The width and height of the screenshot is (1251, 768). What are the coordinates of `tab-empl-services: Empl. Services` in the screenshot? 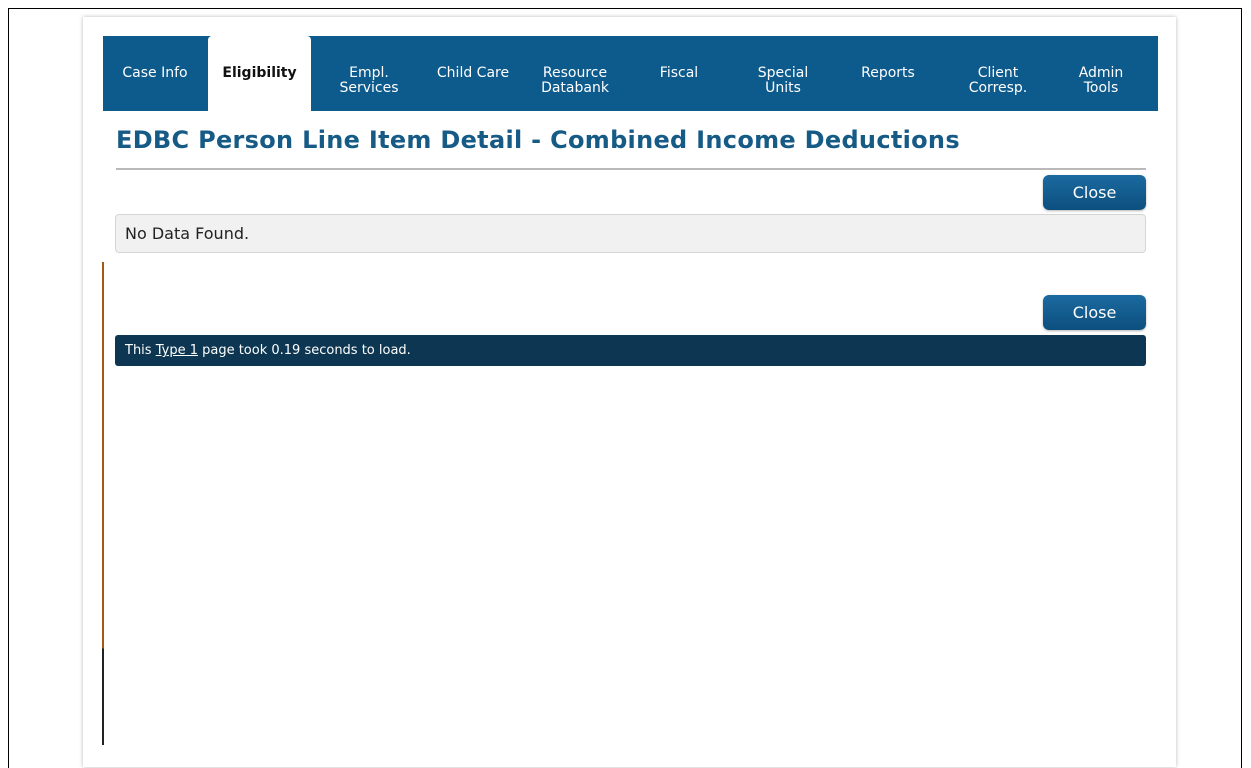 It's located at (369, 73).